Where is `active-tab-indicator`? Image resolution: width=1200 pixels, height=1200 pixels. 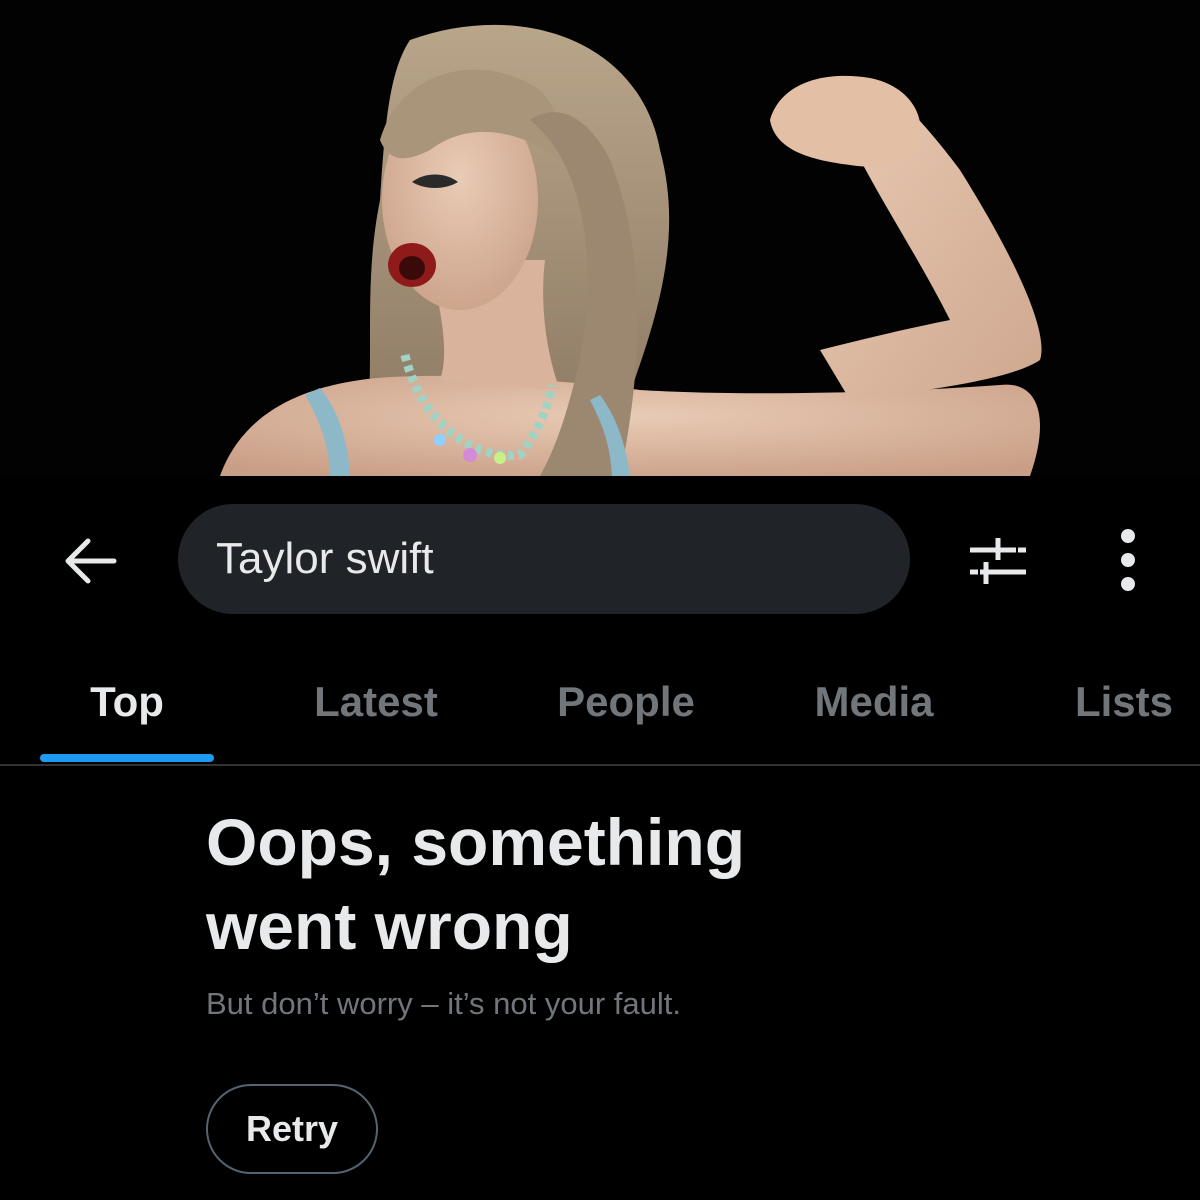 active-tab-indicator is located at coordinates (127, 758).